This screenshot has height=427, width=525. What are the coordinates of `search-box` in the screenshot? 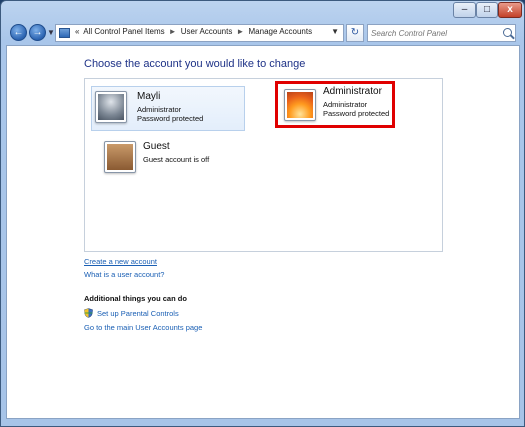 It's located at (441, 33).